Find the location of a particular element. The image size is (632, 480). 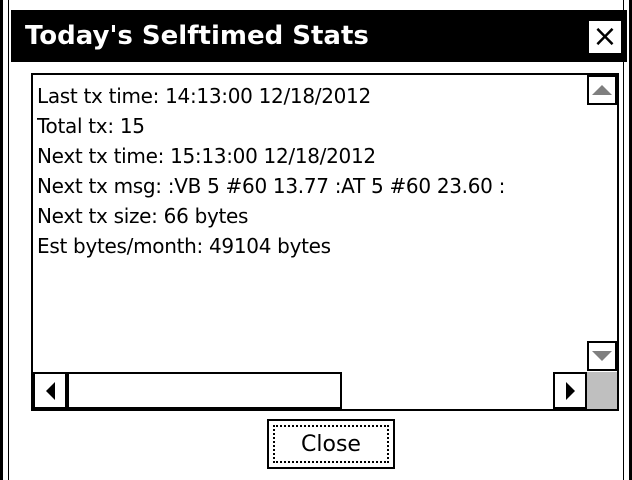

stat-line-total-tx: Total tx: 15 is located at coordinates (91, 126).